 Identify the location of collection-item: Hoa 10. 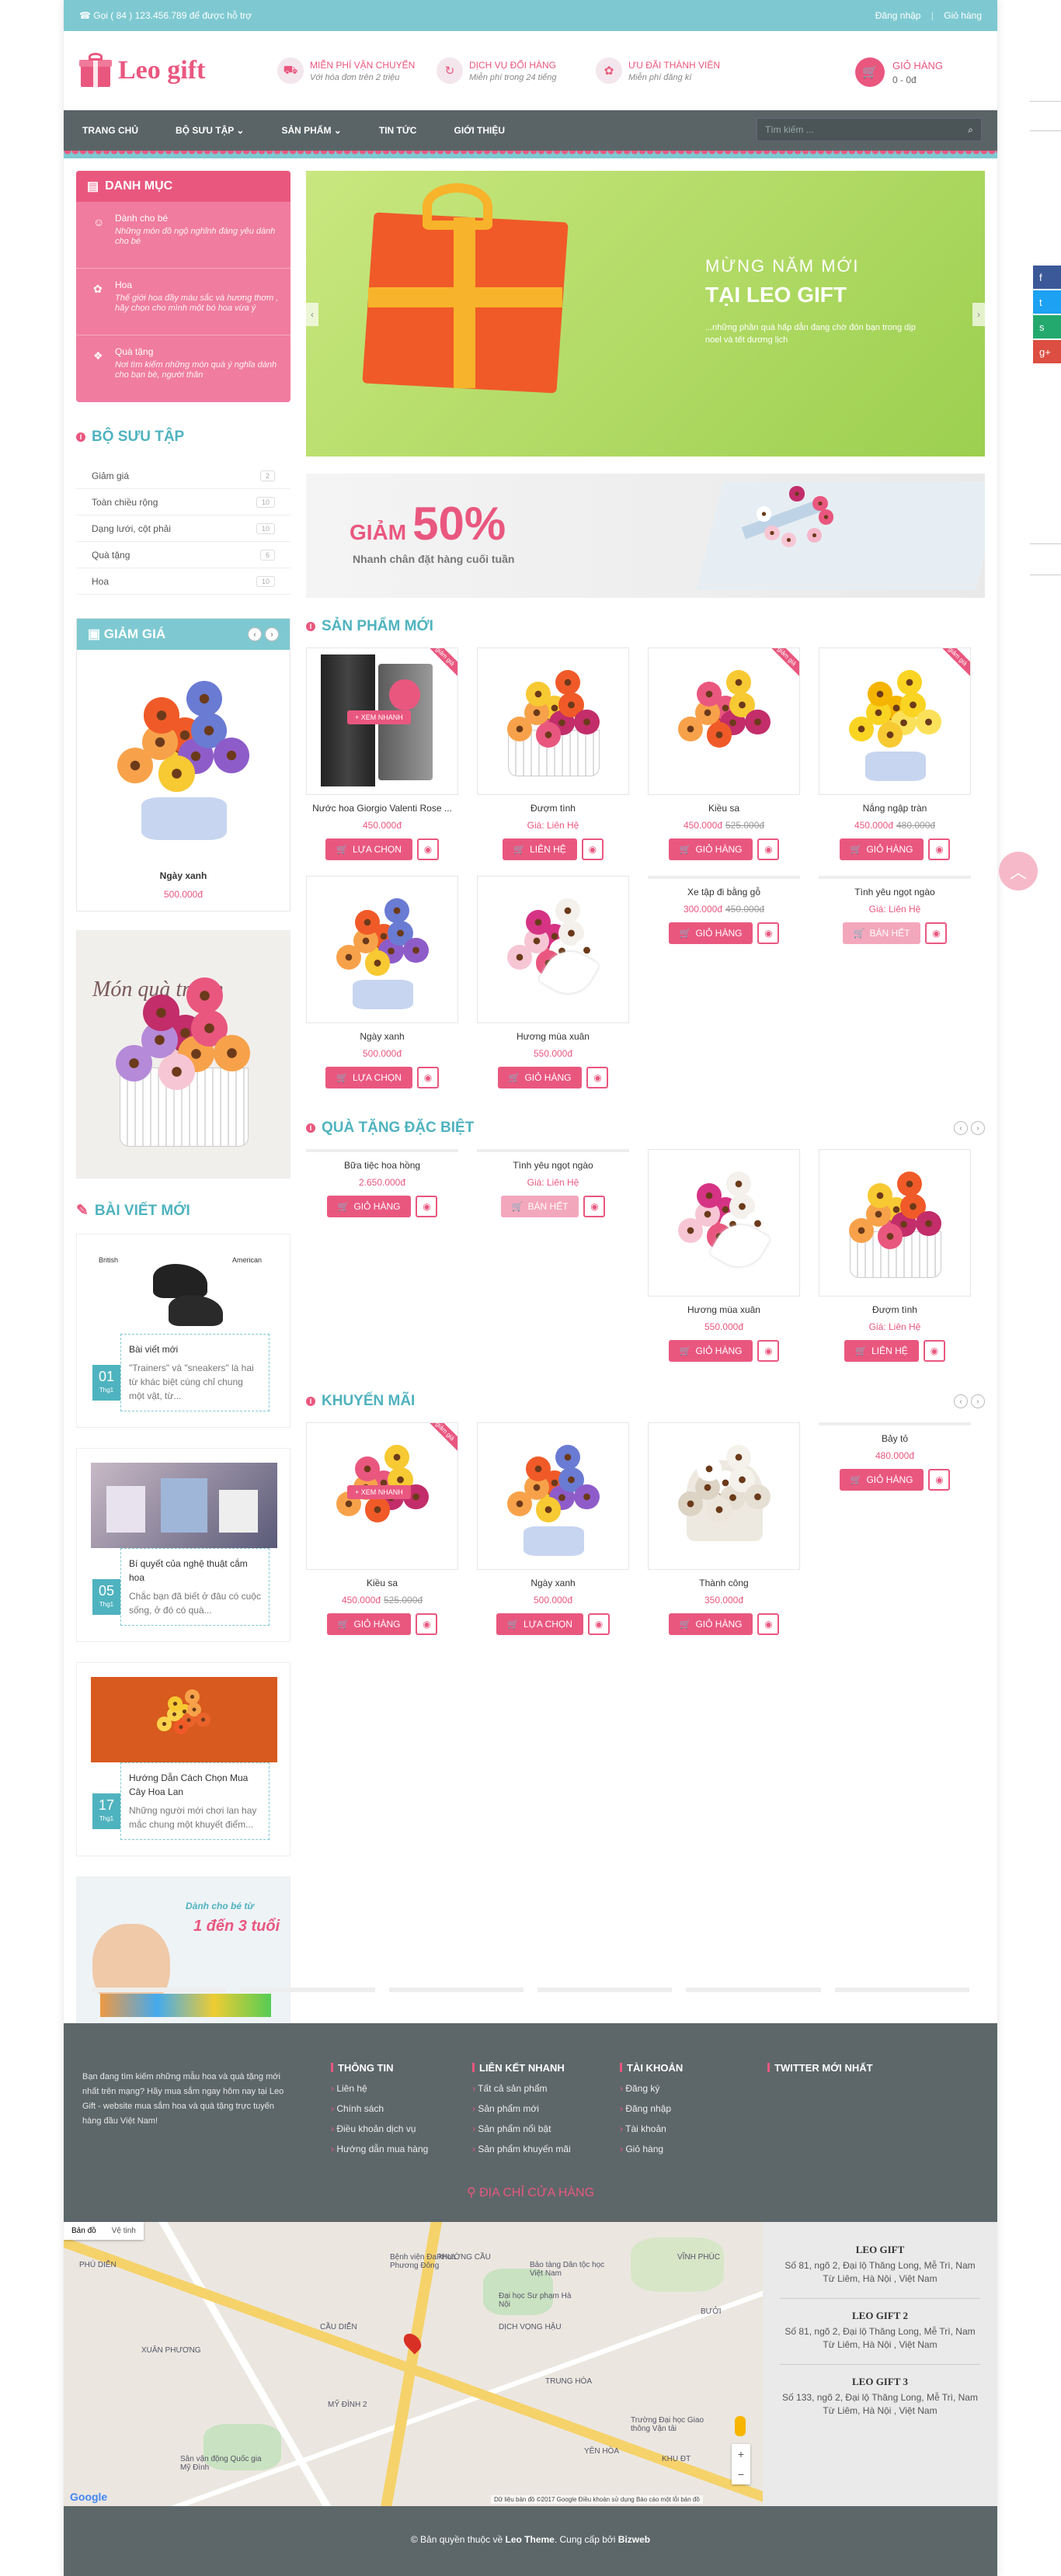
(183, 581).